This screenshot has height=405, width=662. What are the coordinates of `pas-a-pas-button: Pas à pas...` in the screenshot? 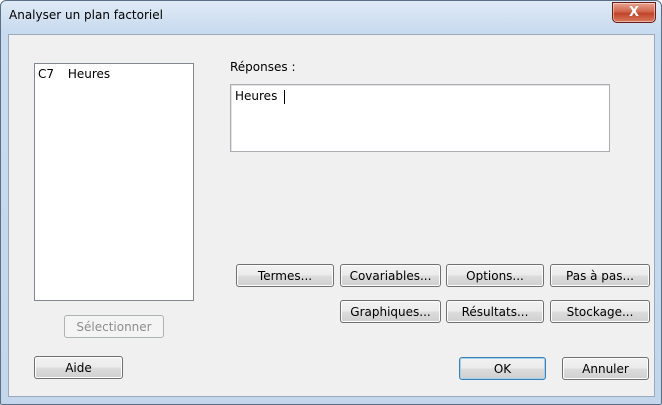 It's located at (600, 275).